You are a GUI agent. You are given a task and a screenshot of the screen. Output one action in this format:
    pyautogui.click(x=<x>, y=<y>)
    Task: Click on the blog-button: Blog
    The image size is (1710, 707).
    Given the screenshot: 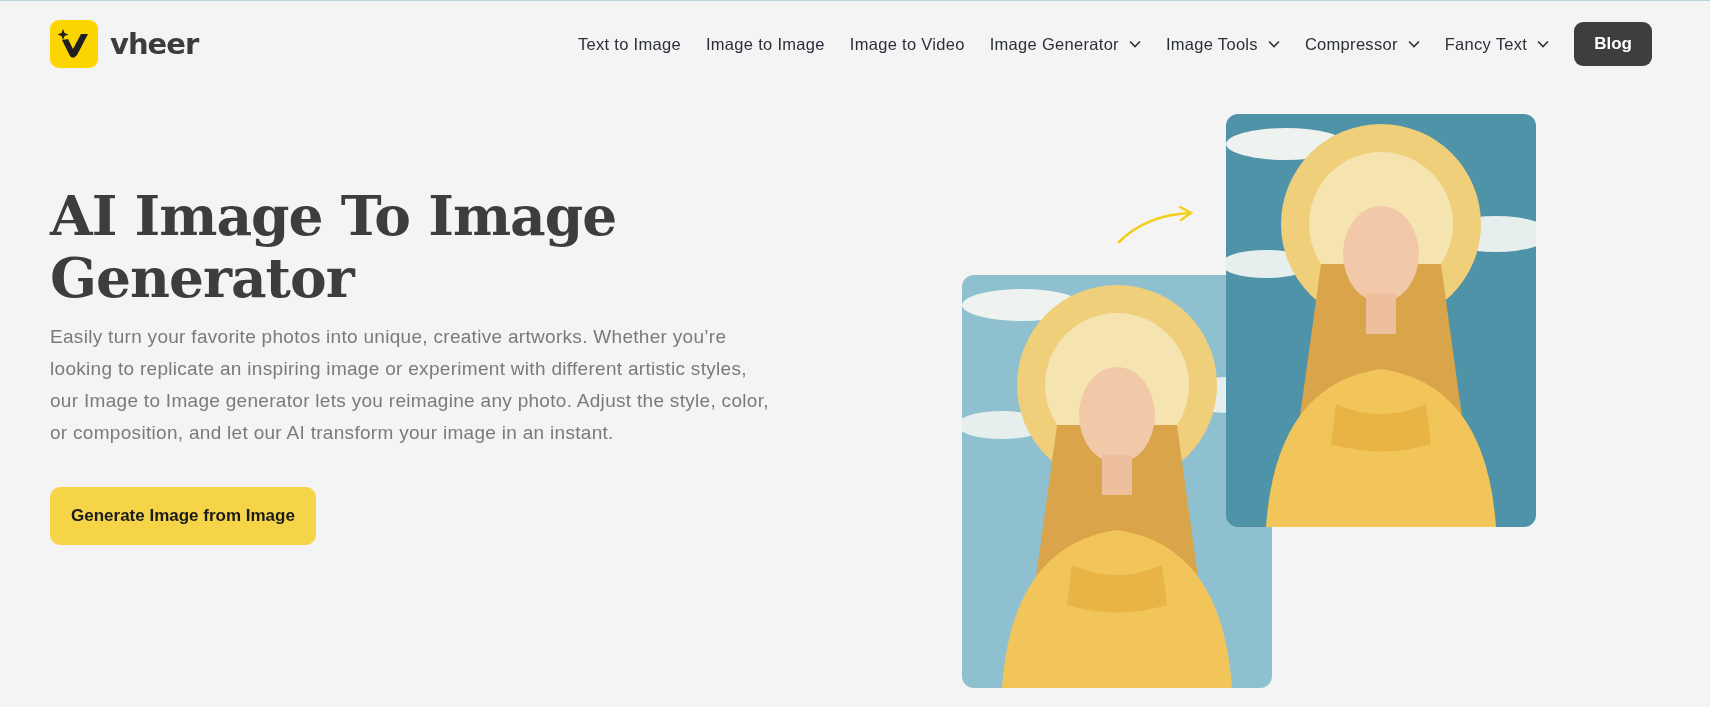 What is the action you would take?
    pyautogui.click(x=1613, y=44)
    